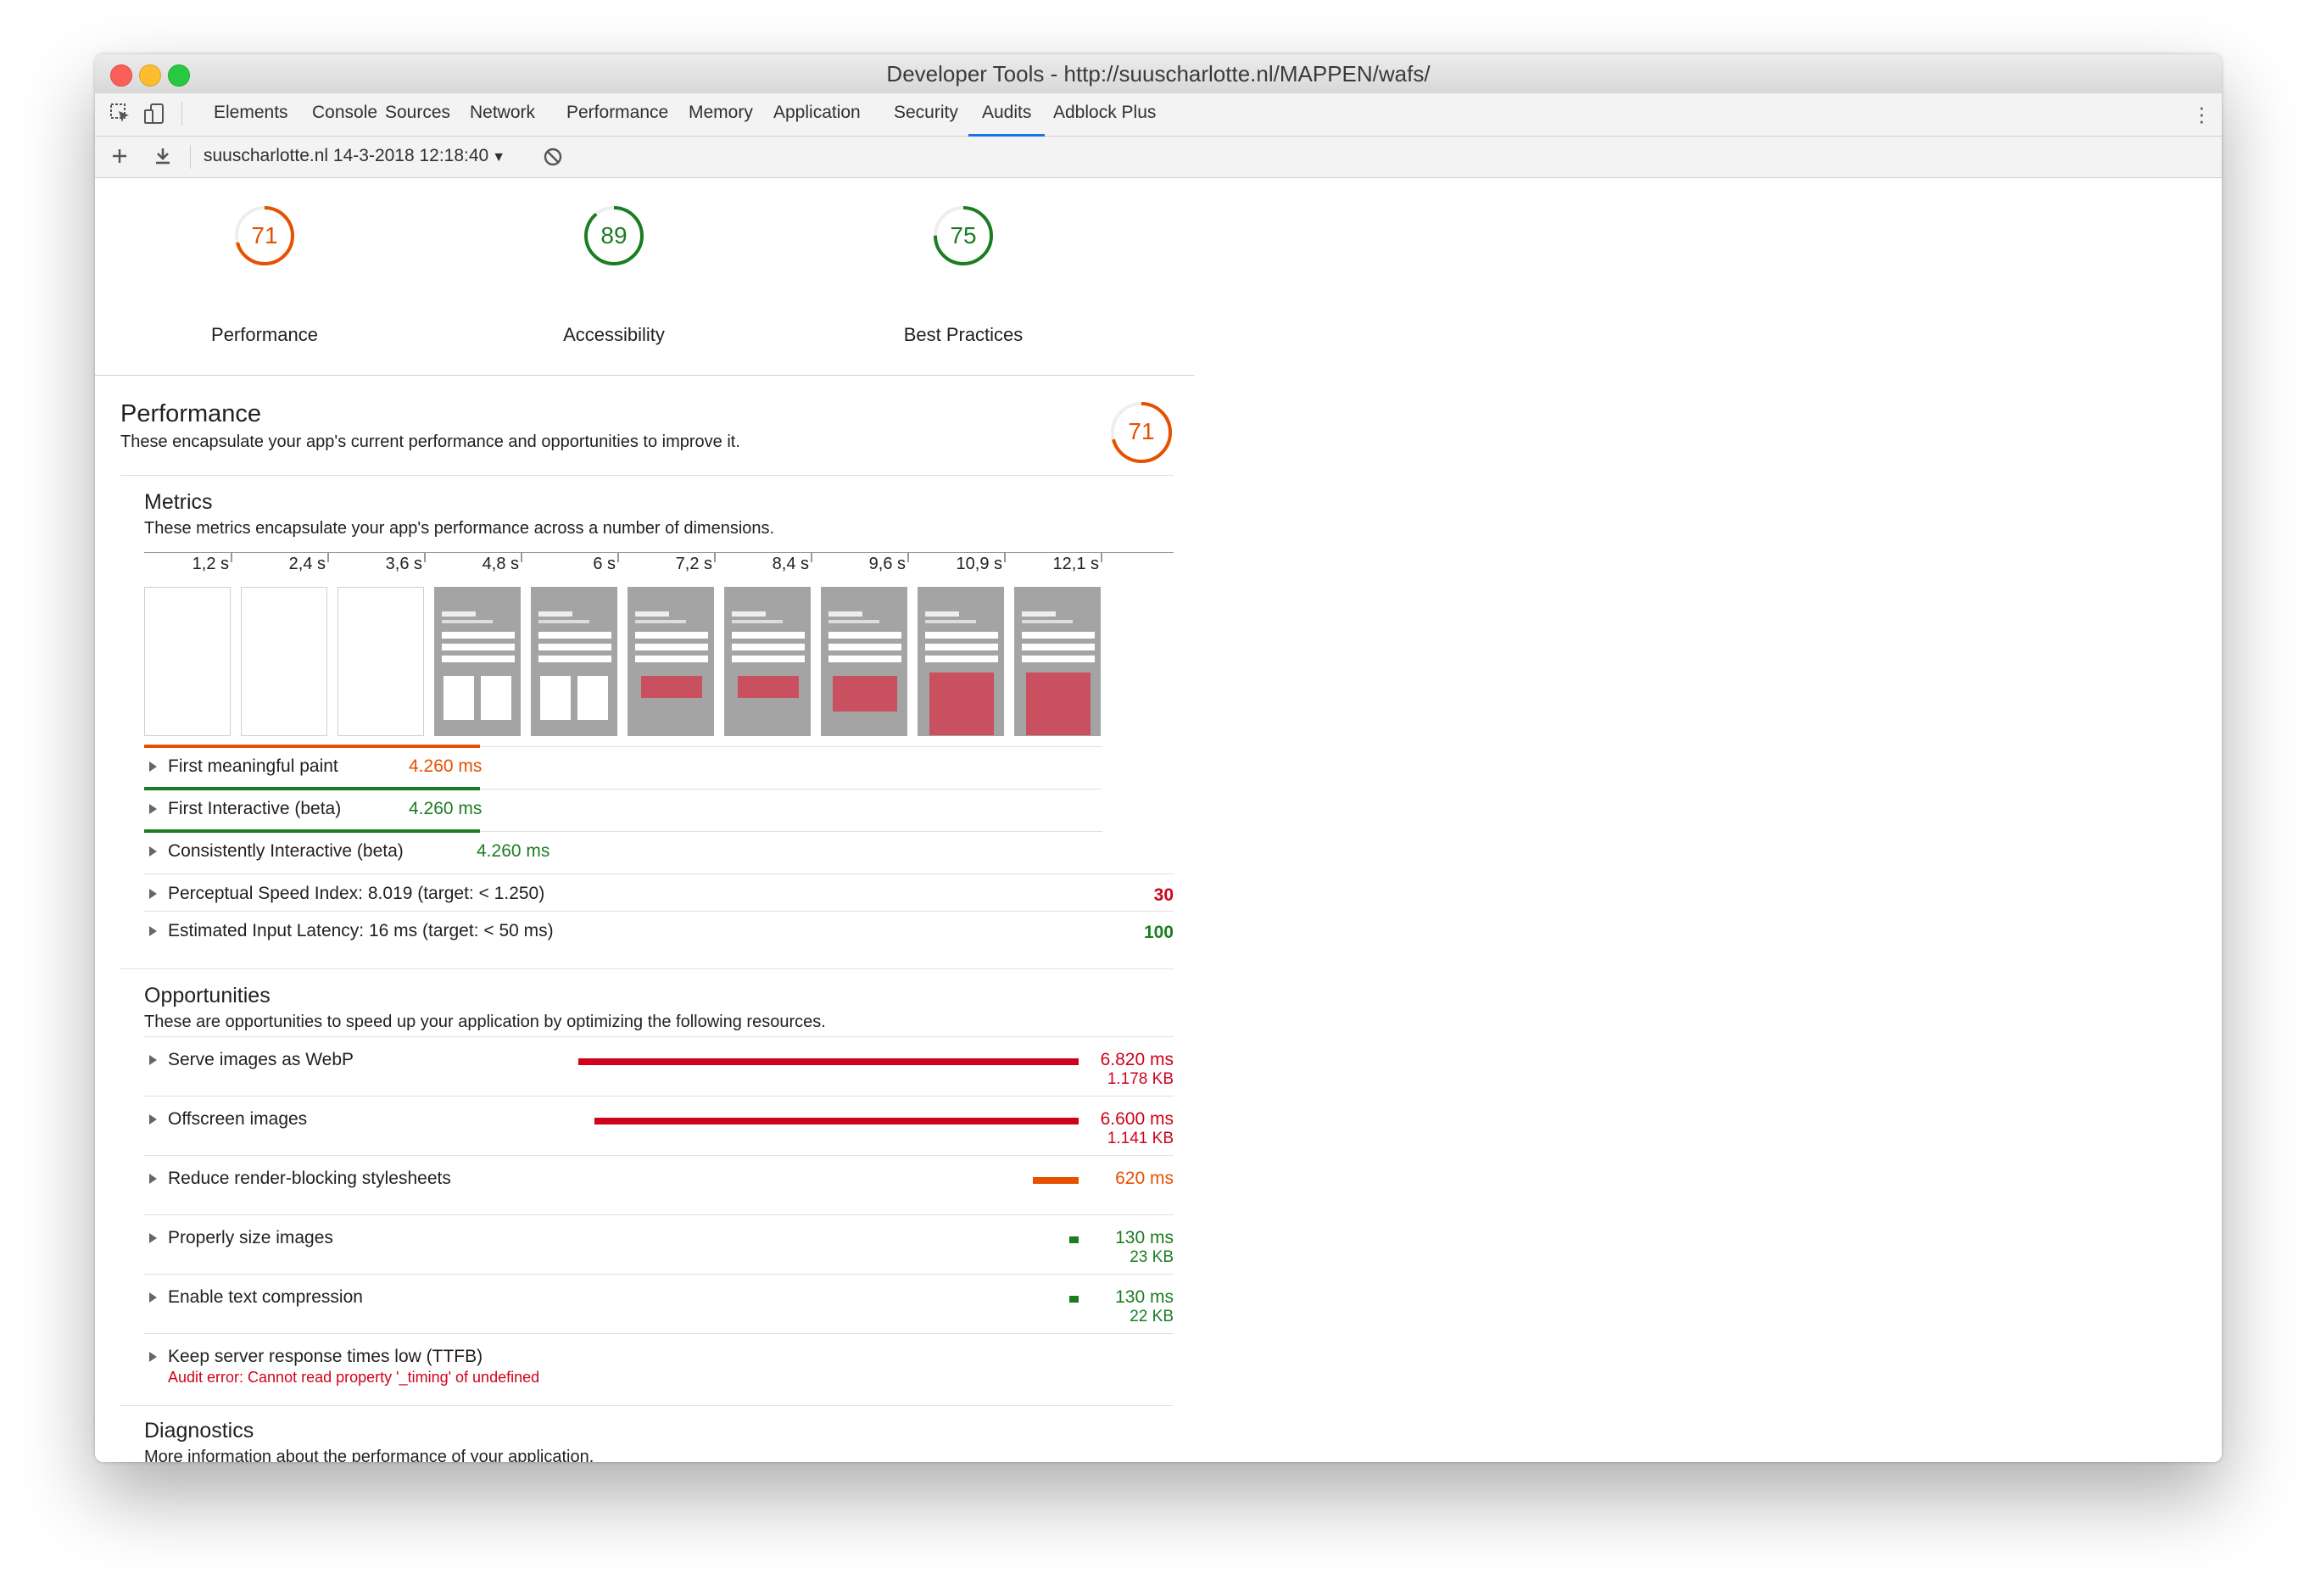 The width and height of the screenshot is (2315, 1596). What do you see at coordinates (647, 1405) in the screenshot?
I see `section-divider` at bounding box center [647, 1405].